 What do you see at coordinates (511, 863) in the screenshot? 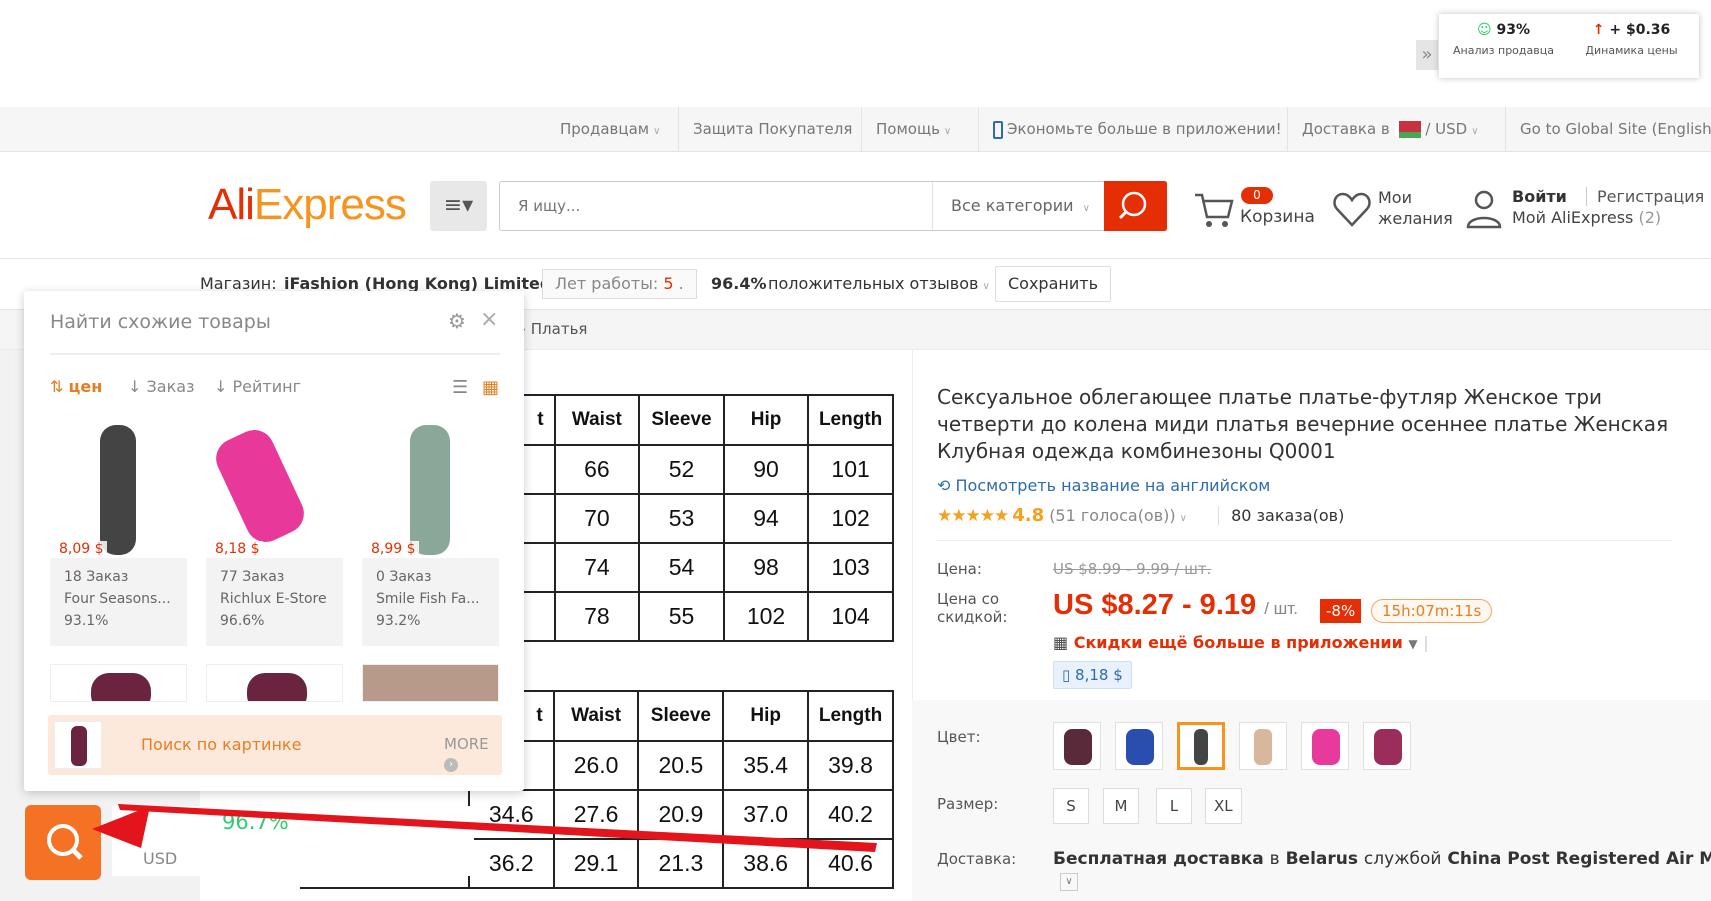
I see `table-cell: 36.2` at bounding box center [511, 863].